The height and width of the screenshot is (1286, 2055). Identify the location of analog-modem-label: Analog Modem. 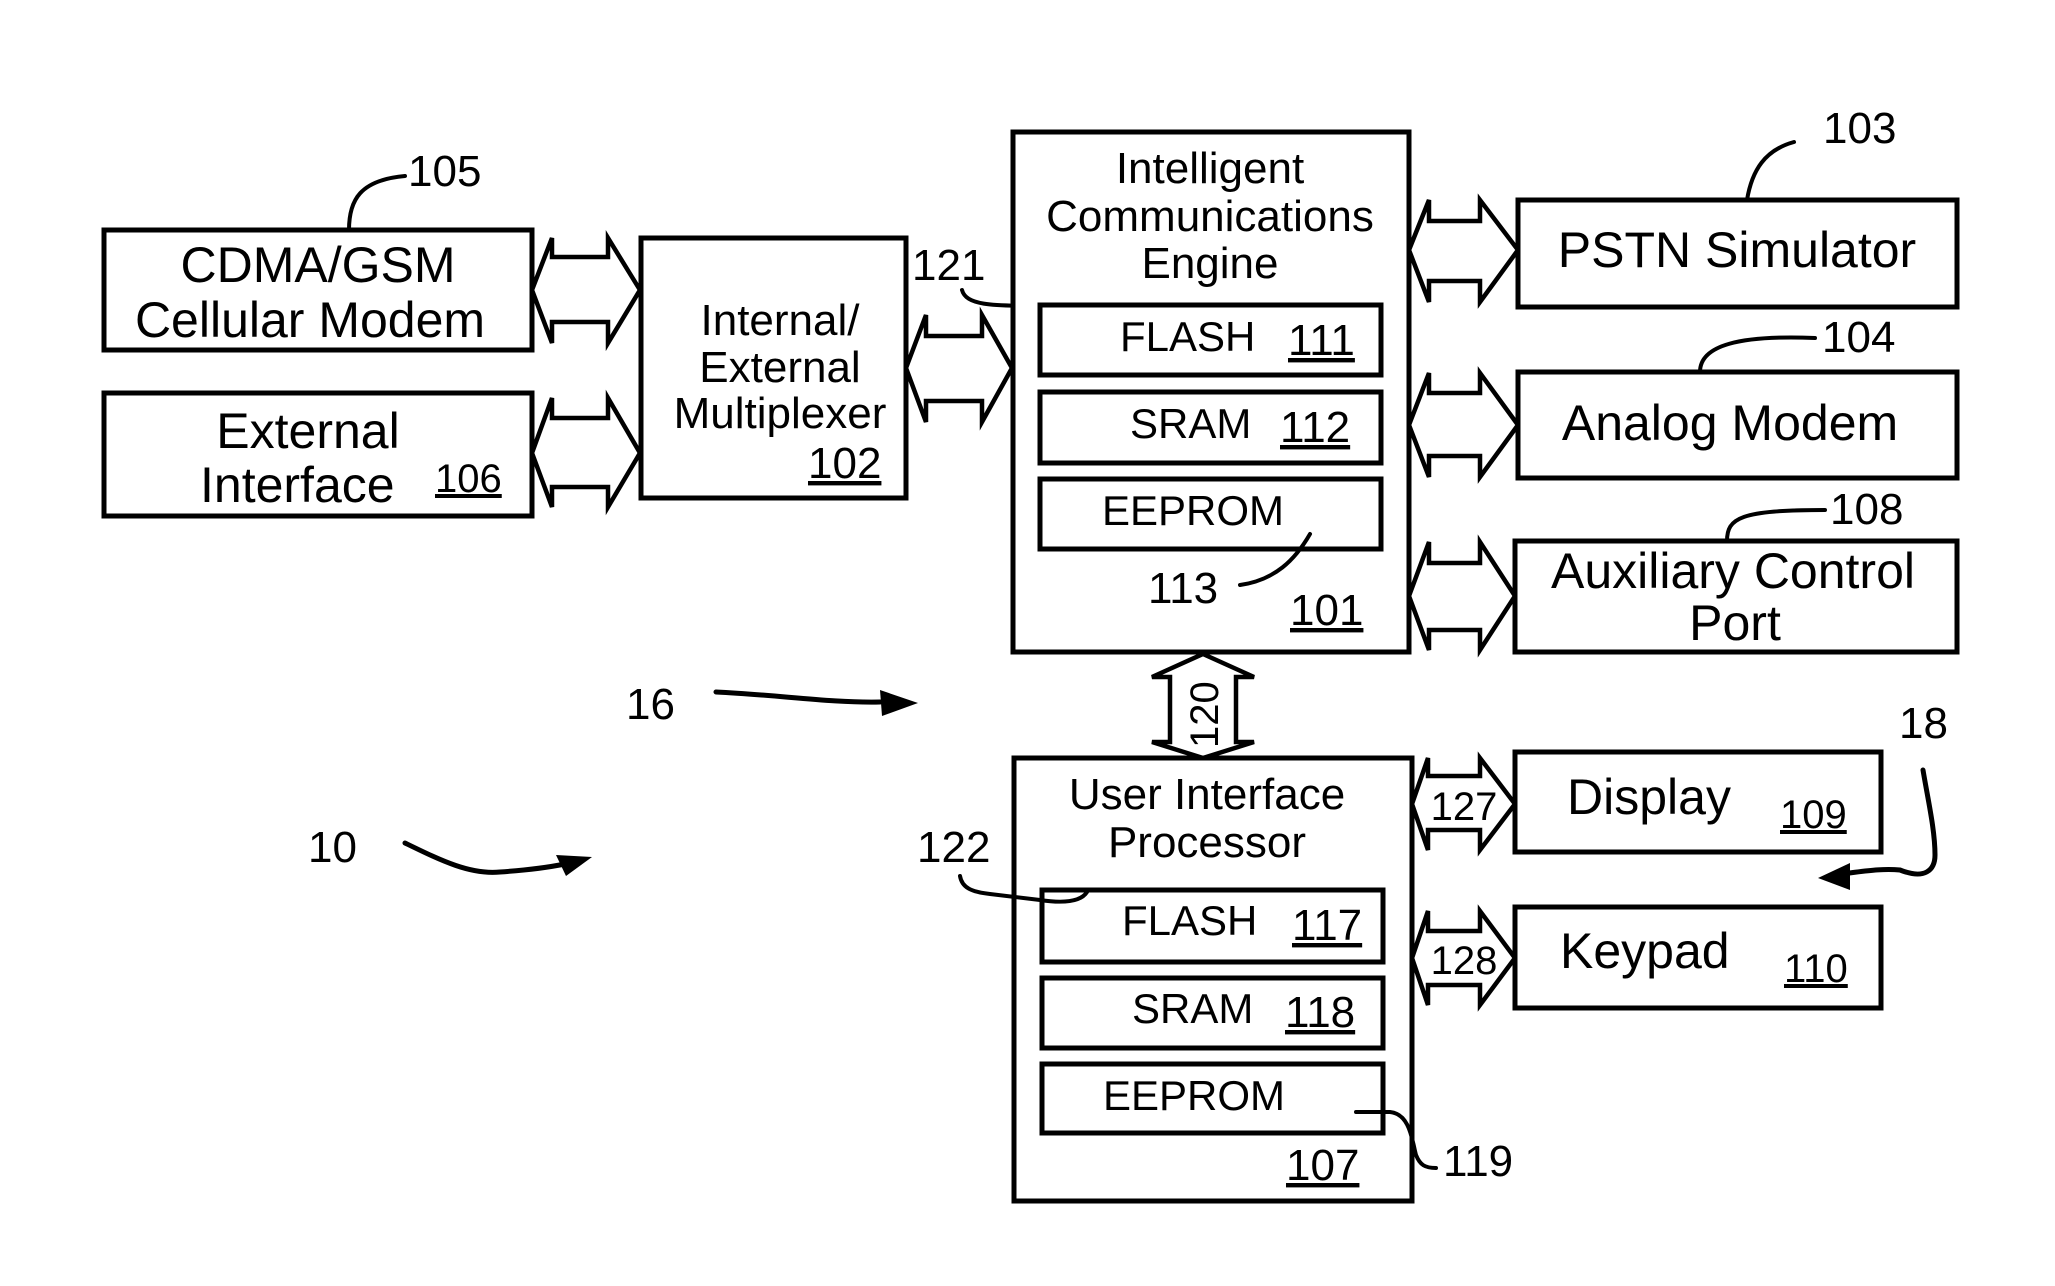
(1730, 423).